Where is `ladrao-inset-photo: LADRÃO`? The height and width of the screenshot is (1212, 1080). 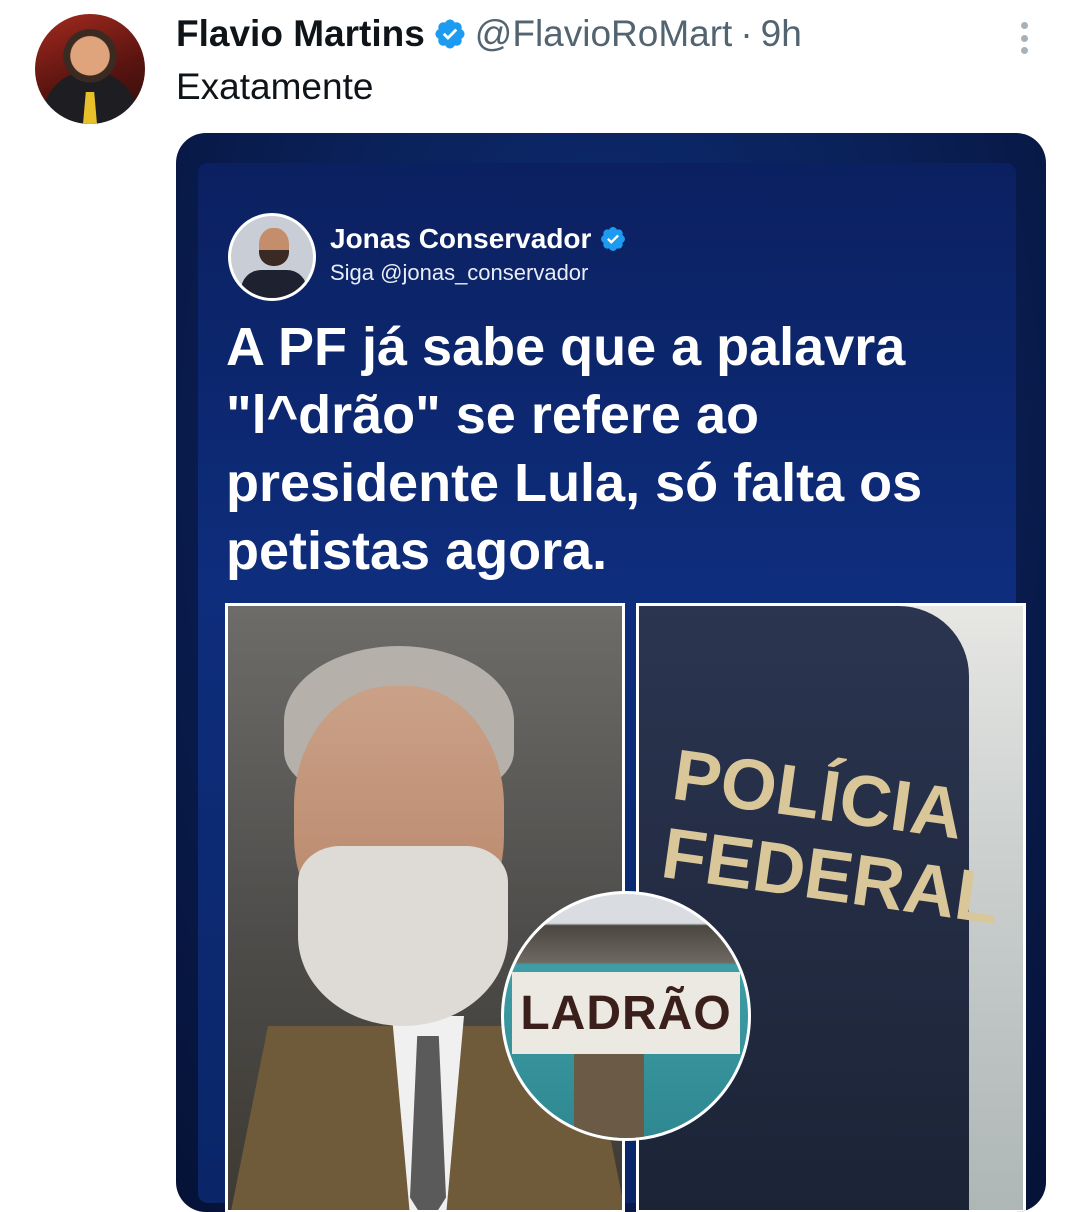 ladrao-inset-photo: LADRÃO is located at coordinates (626, 1016).